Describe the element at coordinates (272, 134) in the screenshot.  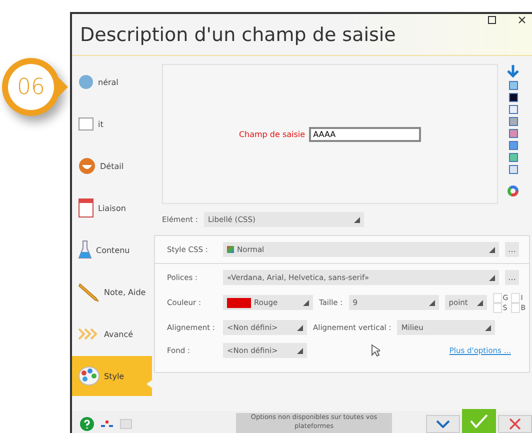
I see `field-label: Champ de saisie` at that location.